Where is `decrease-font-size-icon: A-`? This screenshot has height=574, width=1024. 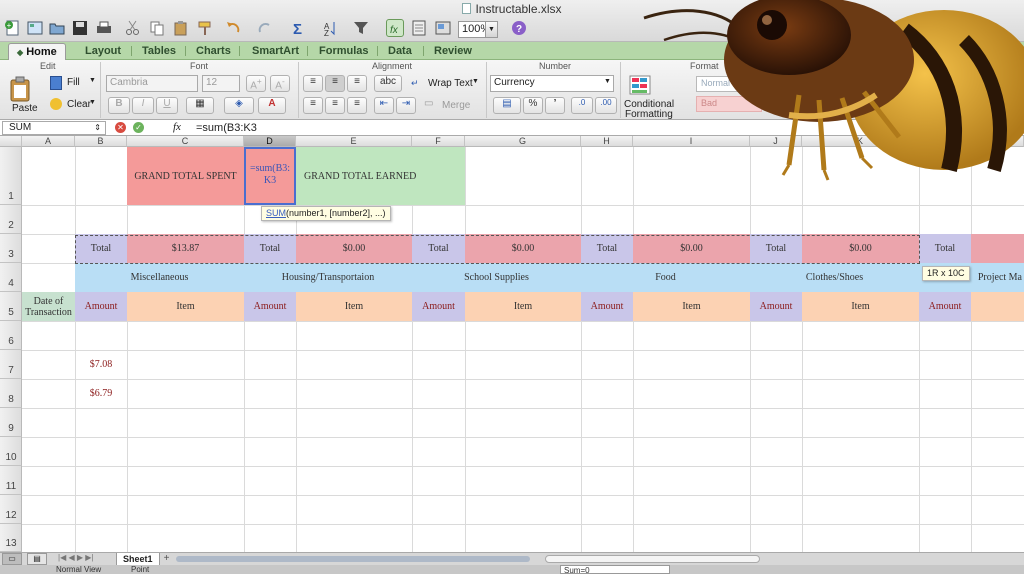
decrease-font-size-icon: A- is located at coordinates (280, 83).